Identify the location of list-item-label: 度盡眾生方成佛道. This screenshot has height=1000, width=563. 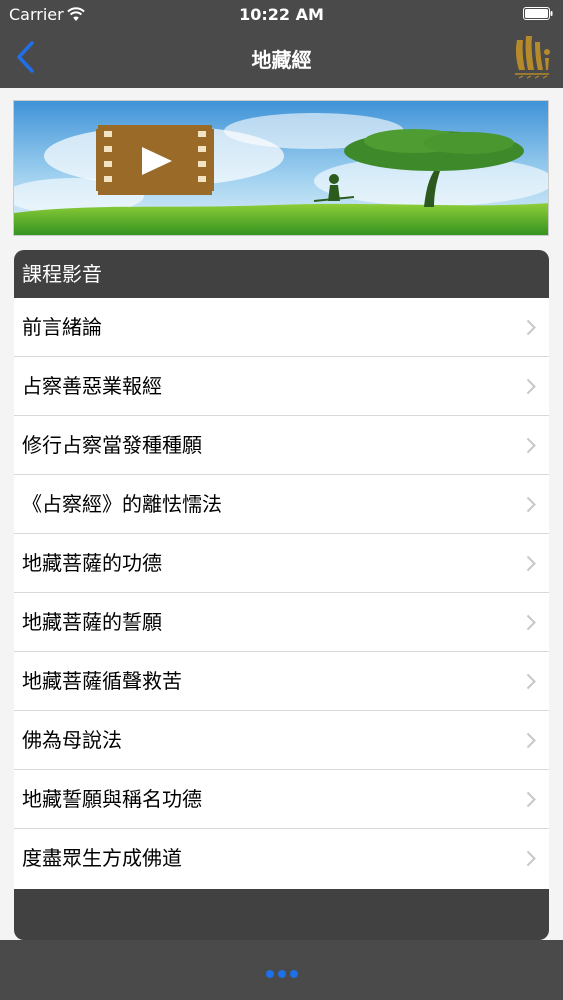
(102, 858).